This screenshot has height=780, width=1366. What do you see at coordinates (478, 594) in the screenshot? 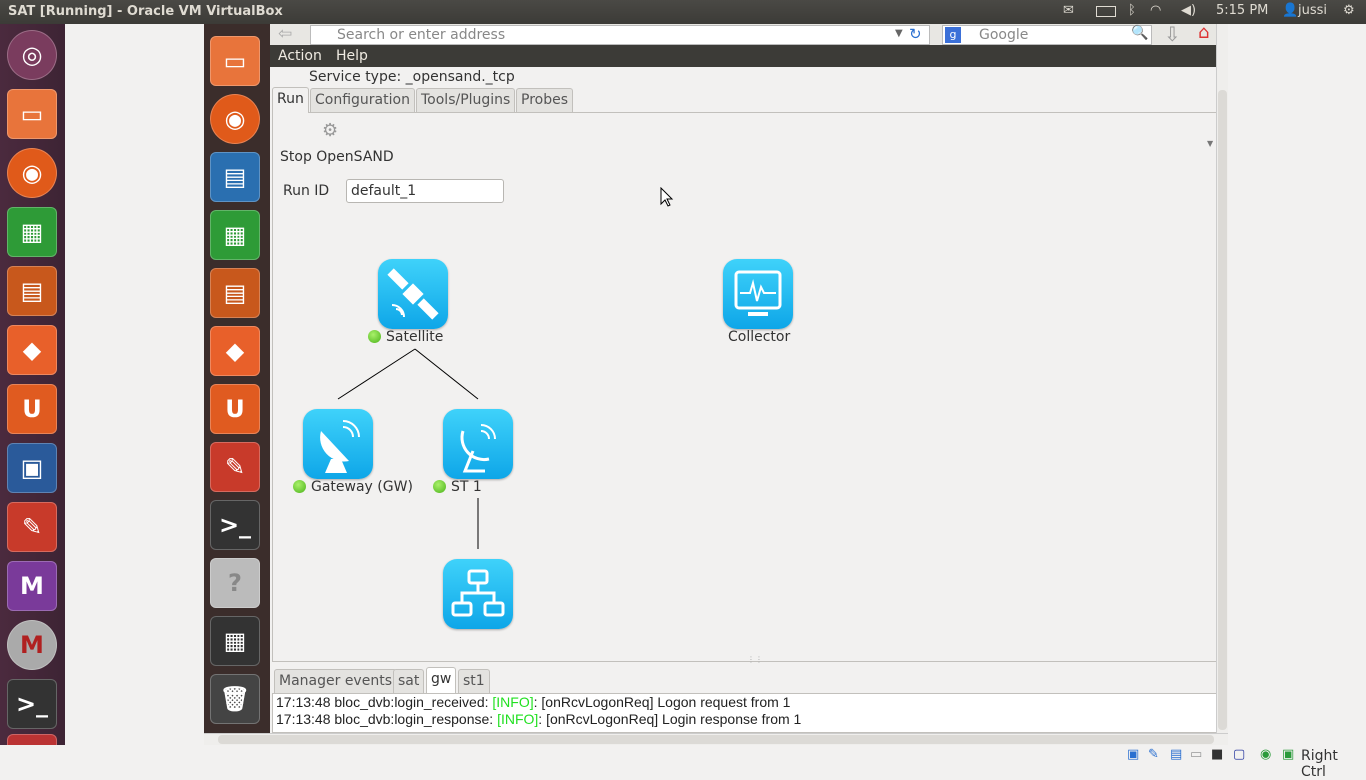
I see `network-node-icon` at bounding box center [478, 594].